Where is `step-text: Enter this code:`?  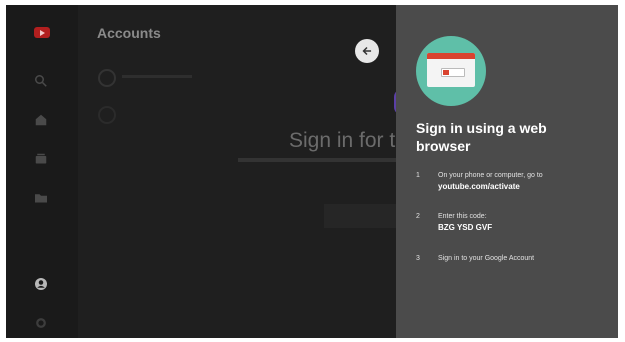 step-text: Enter this code: is located at coordinates (462, 216).